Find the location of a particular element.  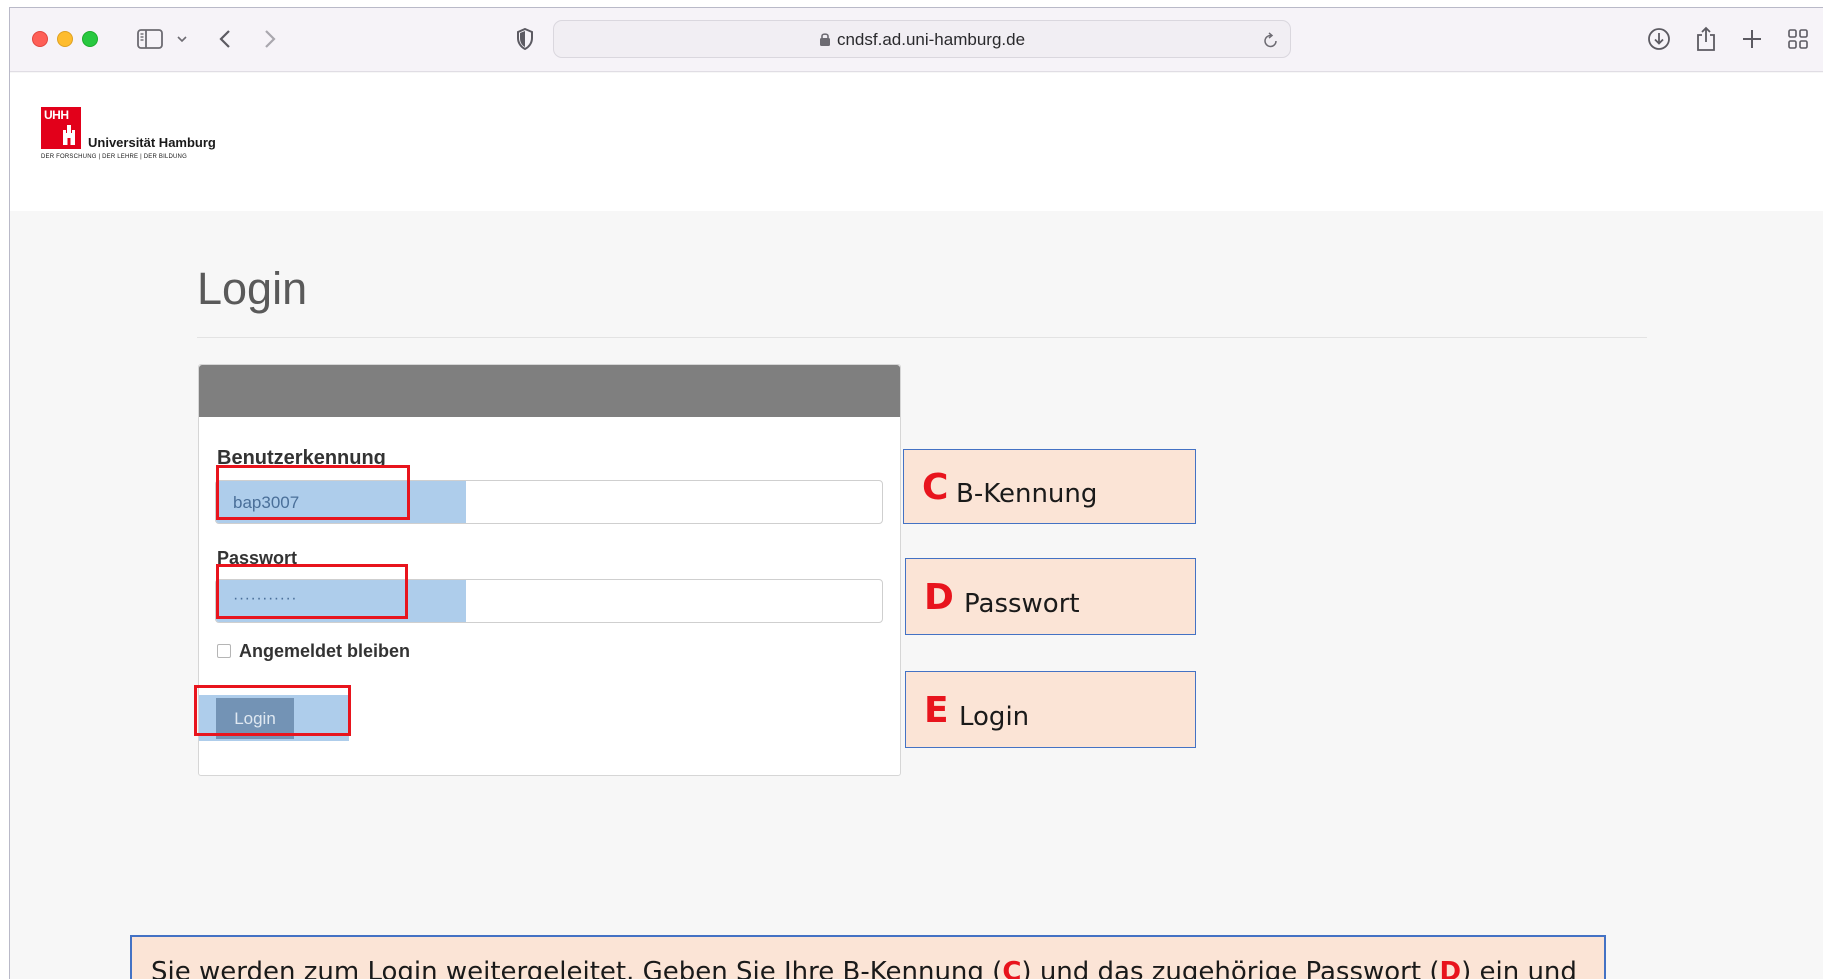

sidebar-toggle-button is located at coordinates (150, 39).